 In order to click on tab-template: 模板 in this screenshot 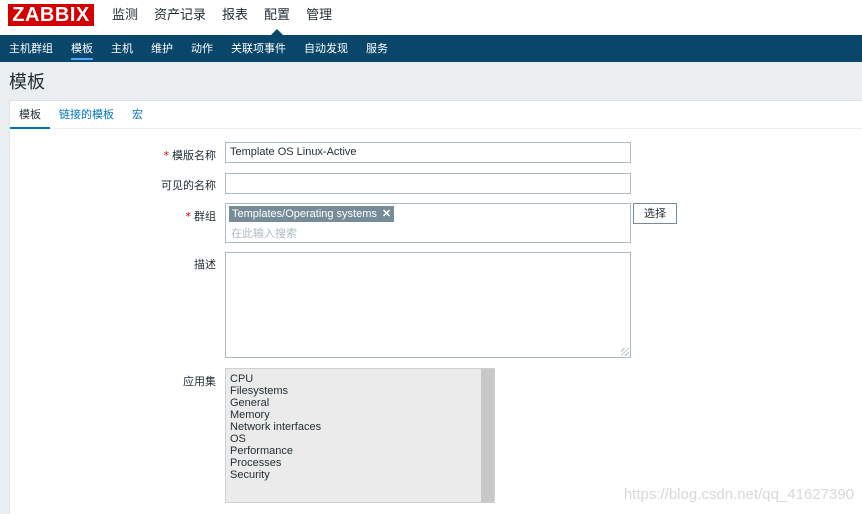, I will do `click(30, 115)`.